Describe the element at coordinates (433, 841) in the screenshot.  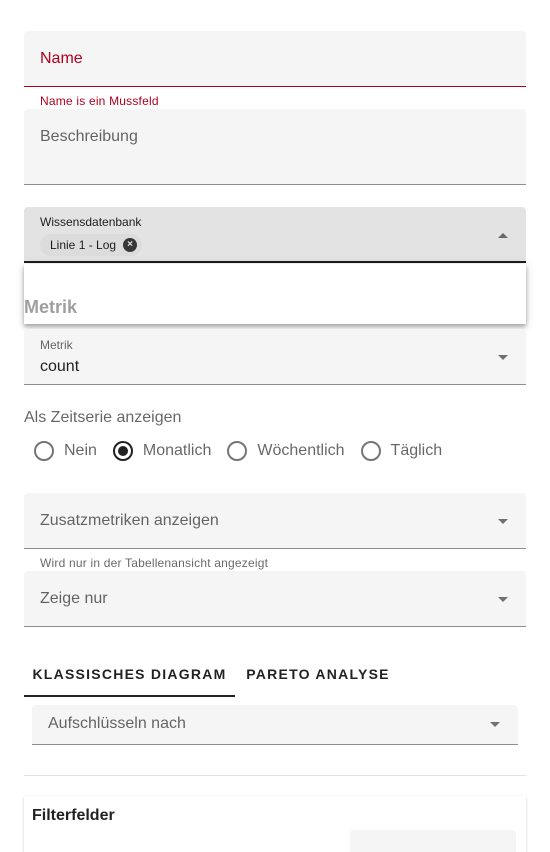
I see `filter-field-input` at that location.